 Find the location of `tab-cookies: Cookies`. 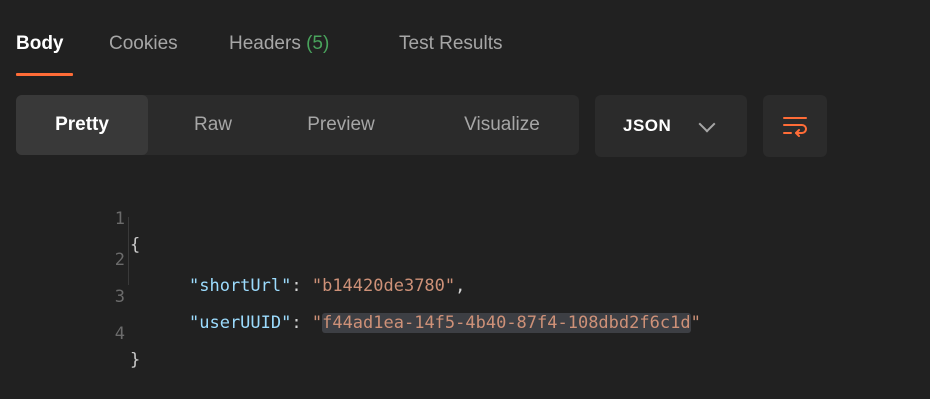

tab-cookies: Cookies is located at coordinates (143, 44).